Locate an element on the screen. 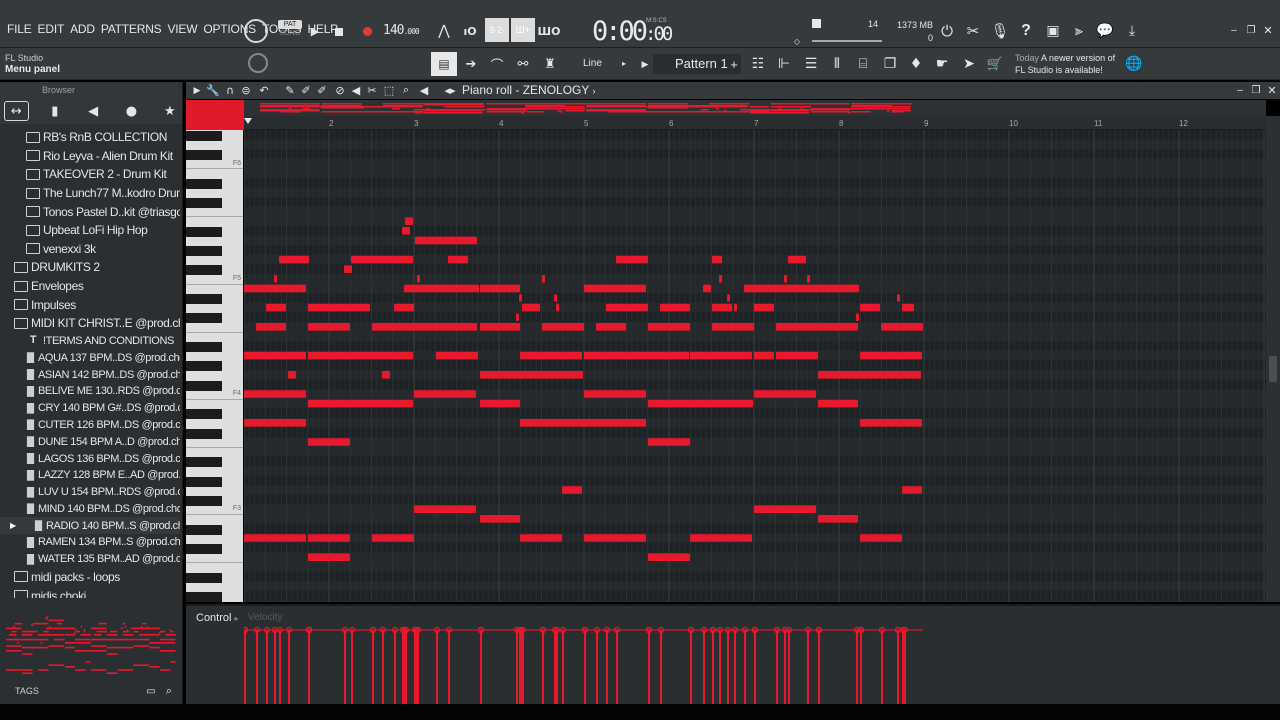  pencil-icon: ✎ is located at coordinates (290, 90).